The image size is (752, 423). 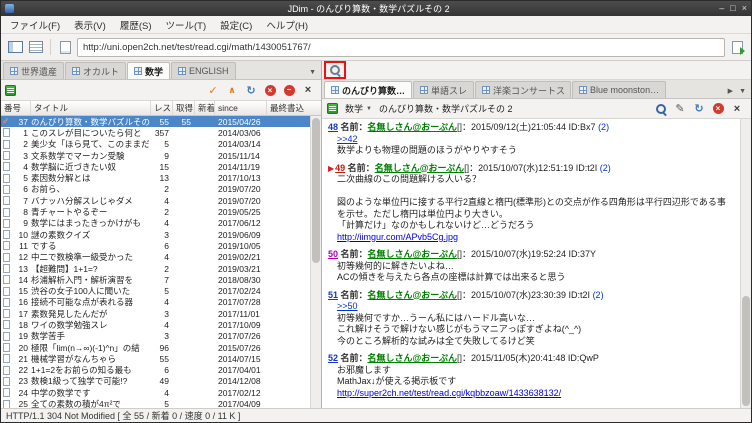 I want to click on thread-list-header: 番号 タイトル レス 取得 新着 since 最終書込, so click(x=161, y=108).